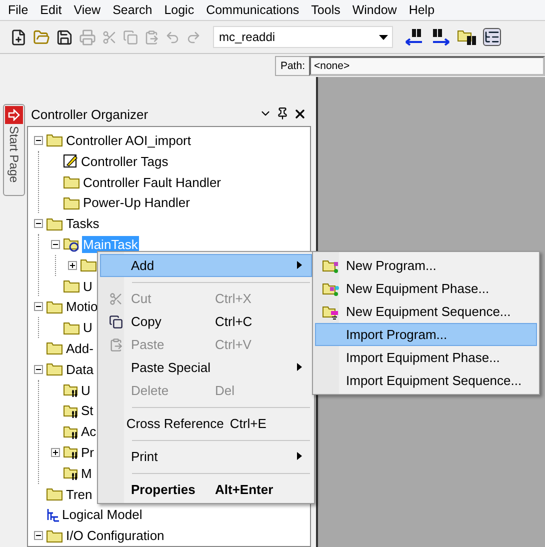 The height and width of the screenshot is (547, 545). I want to click on find-previous-icon, so click(415, 37).